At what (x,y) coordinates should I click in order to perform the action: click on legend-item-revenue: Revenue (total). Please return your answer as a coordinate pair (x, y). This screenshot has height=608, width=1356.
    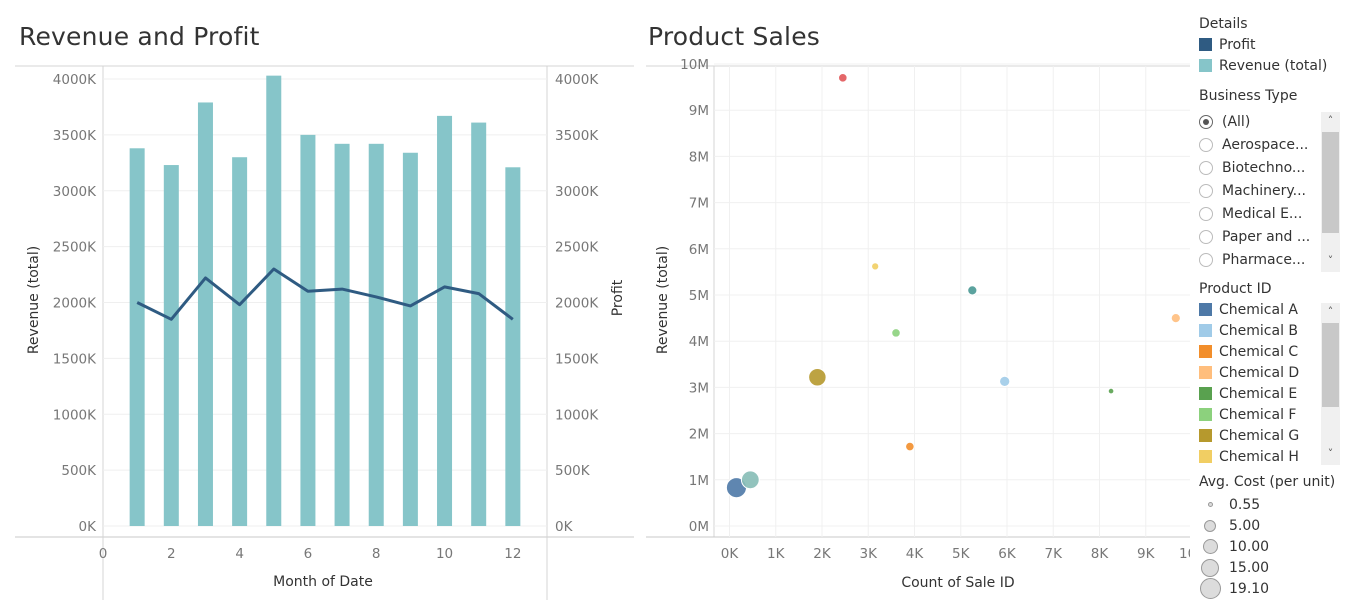
    Looking at the image, I should click on (1274, 65).